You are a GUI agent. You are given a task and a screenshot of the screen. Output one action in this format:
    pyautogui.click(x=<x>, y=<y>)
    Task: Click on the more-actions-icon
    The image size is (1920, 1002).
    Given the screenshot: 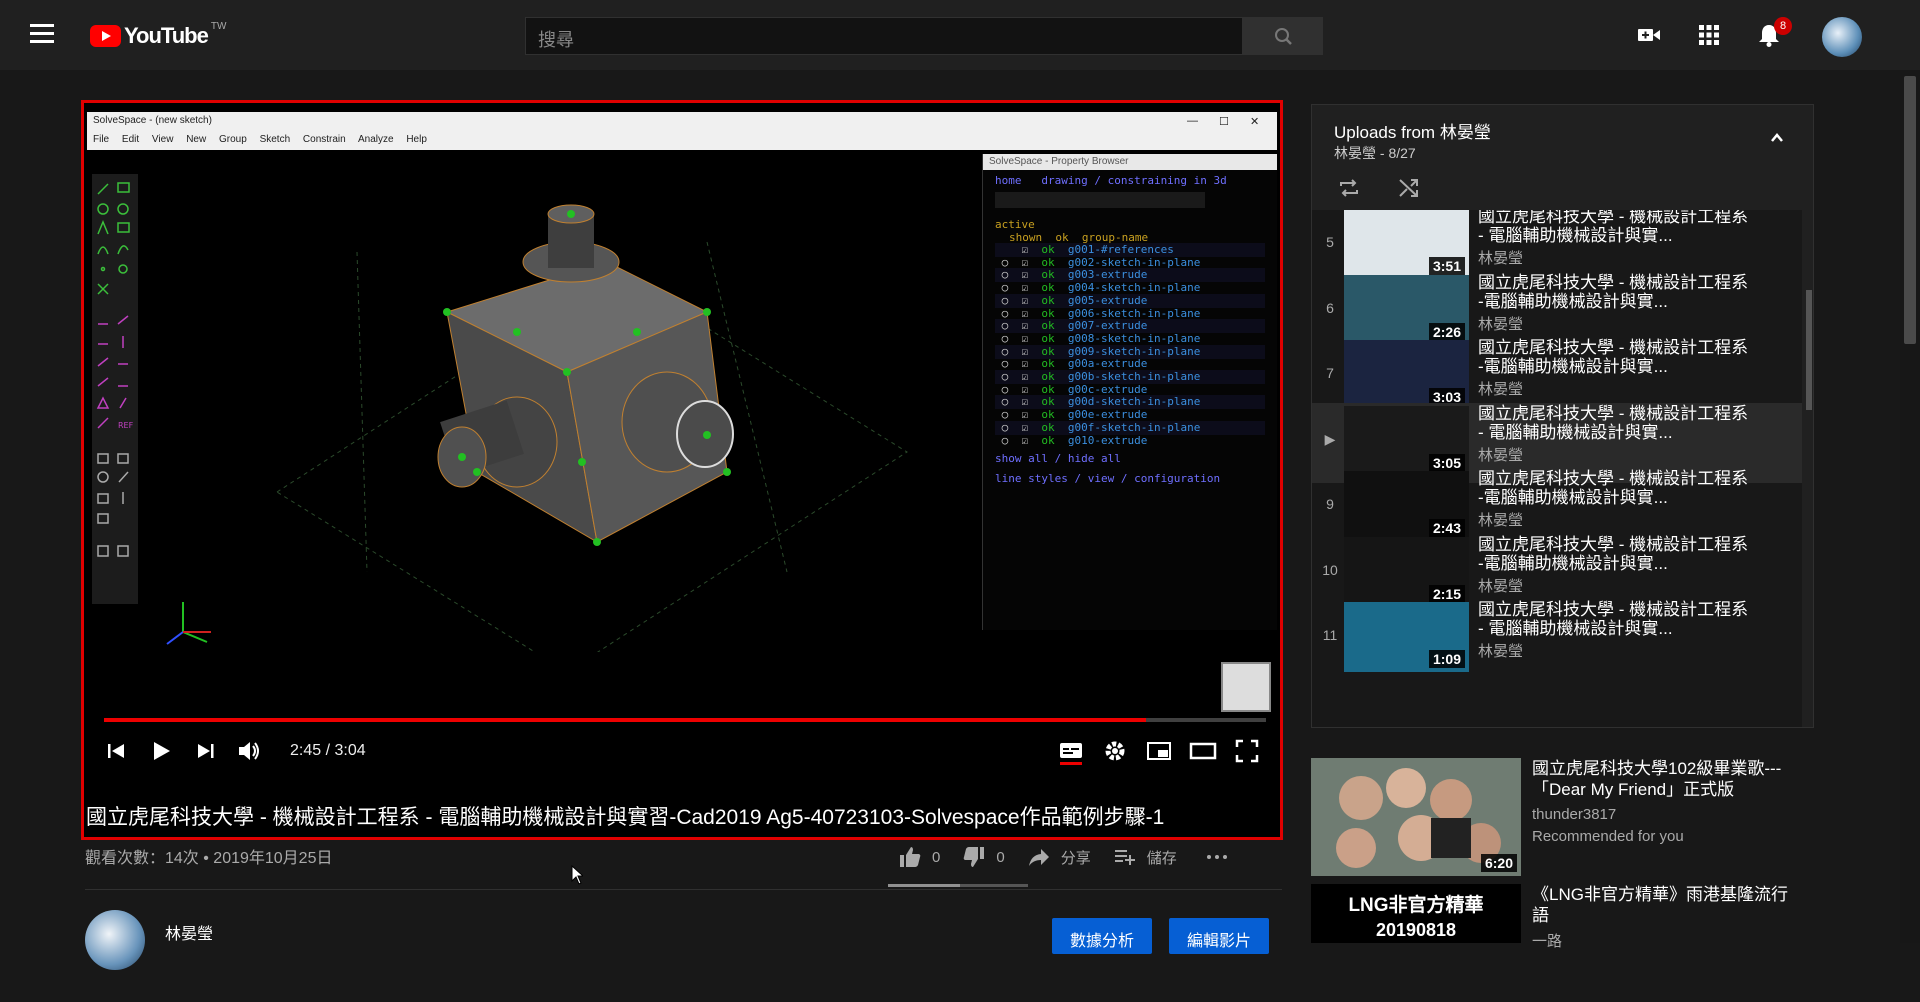 What is the action you would take?
    pyautogui.click(x=1217, y=857)
    